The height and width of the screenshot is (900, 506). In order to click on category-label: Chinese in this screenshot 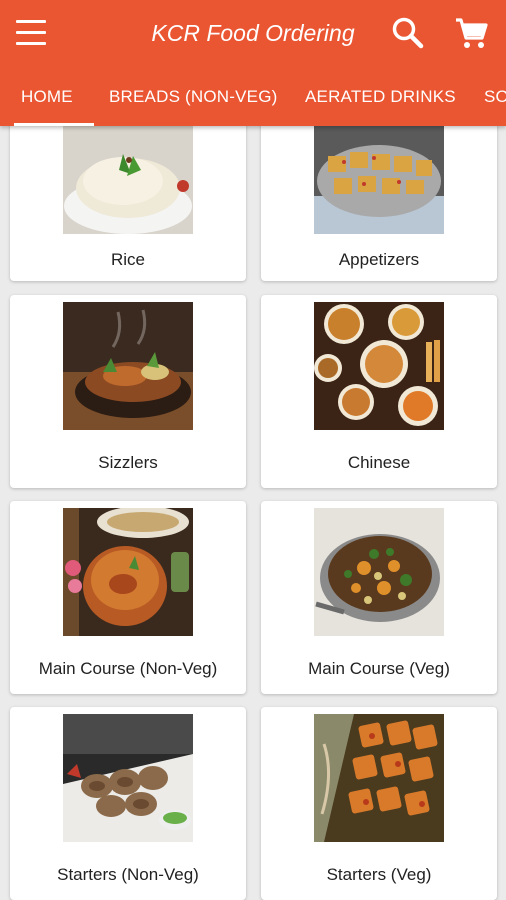, I will do `click(379, 462)`.